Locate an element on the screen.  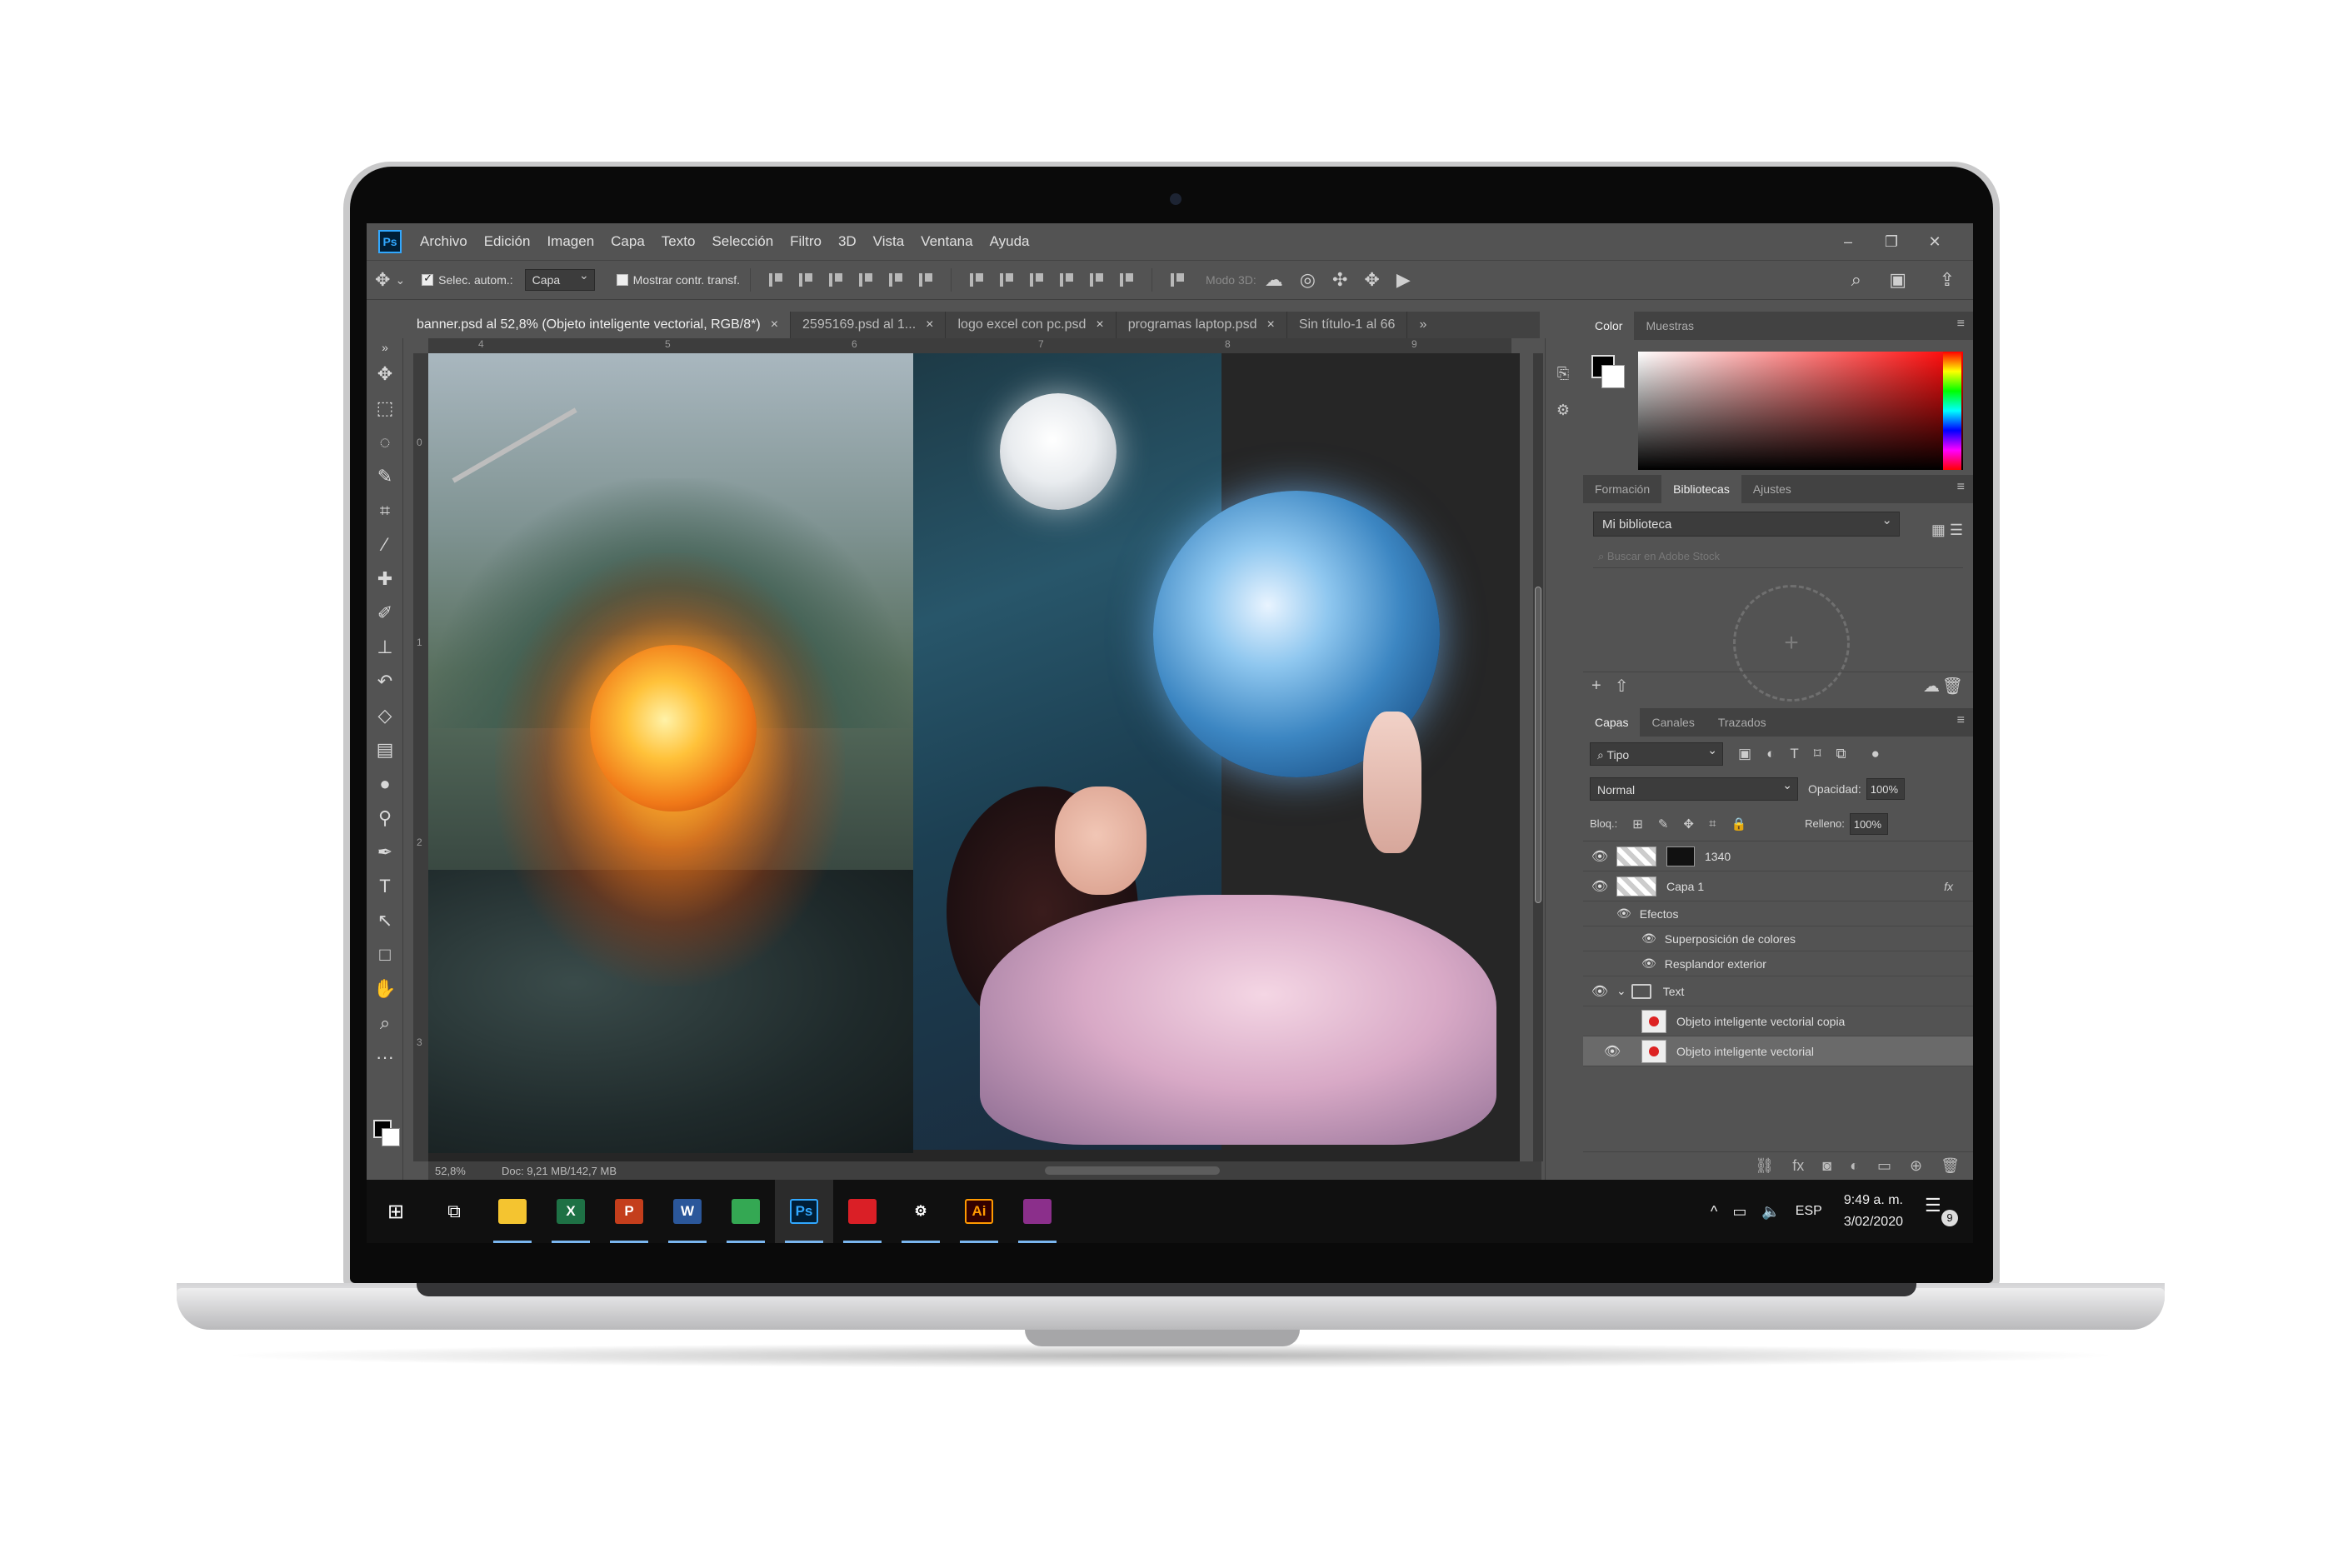
upload-icon: ⇧ is located at coordinates (1622, 686).